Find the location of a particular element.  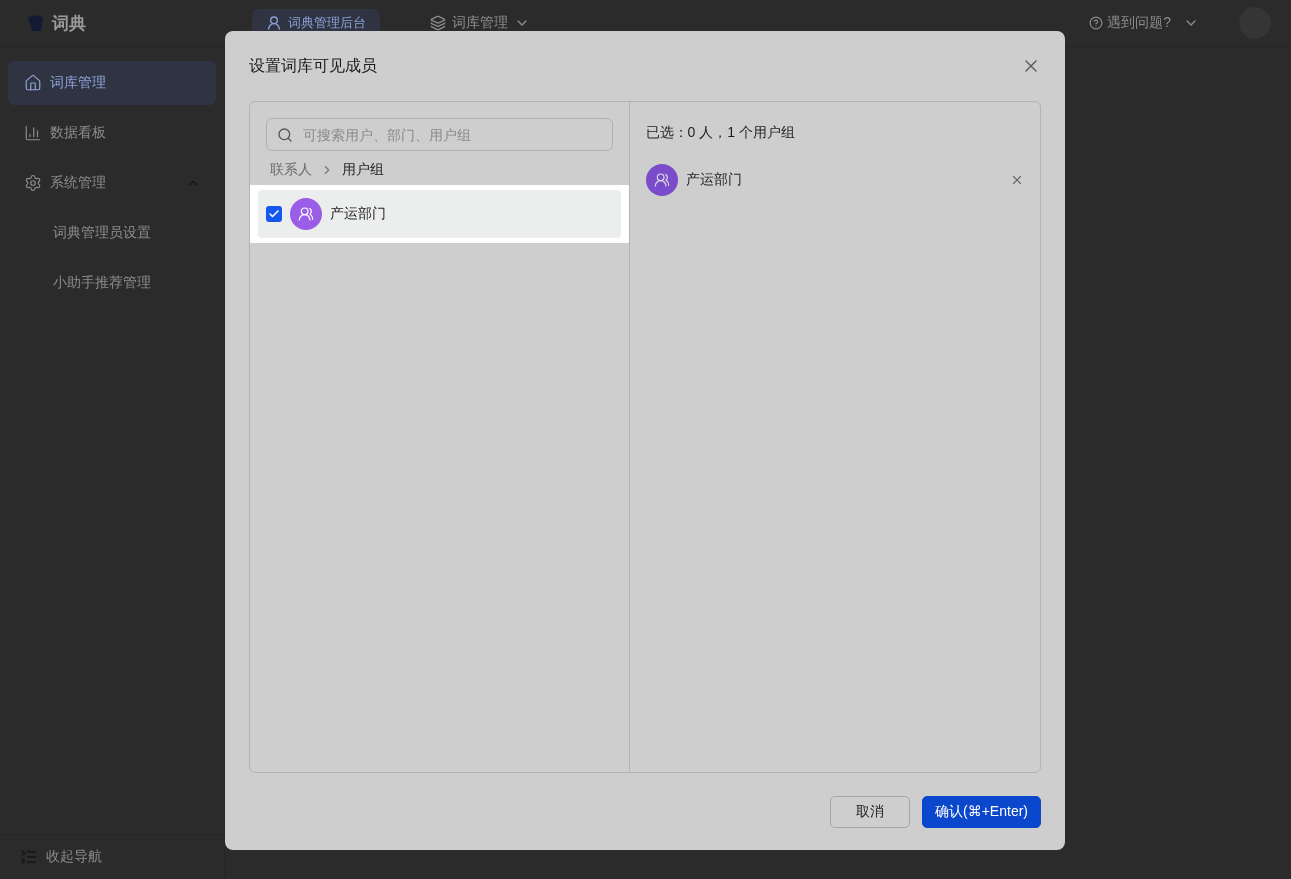

dialog-title: 设置词库可见成员 is located at coordinates (313, 65).